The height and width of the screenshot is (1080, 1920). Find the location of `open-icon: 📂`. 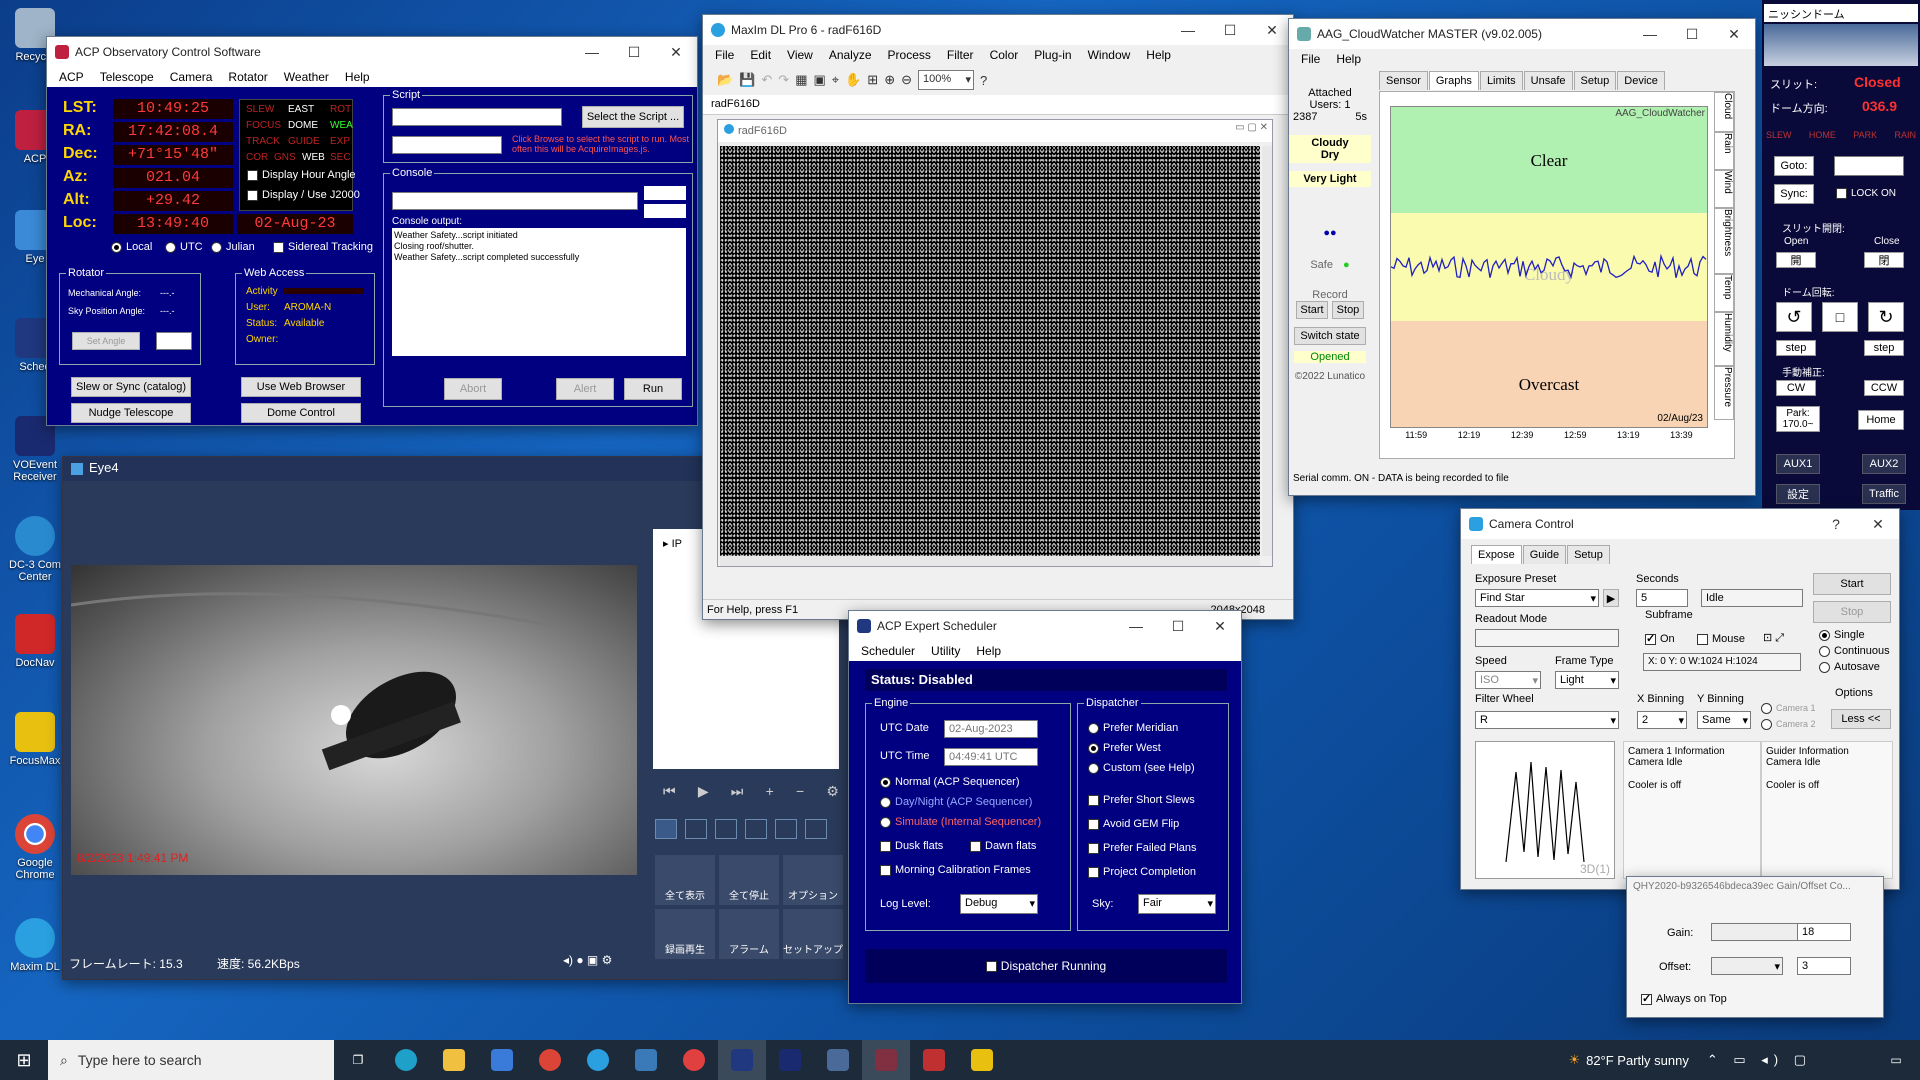

open-icon: 📂 is located at coordinates (725, 80).